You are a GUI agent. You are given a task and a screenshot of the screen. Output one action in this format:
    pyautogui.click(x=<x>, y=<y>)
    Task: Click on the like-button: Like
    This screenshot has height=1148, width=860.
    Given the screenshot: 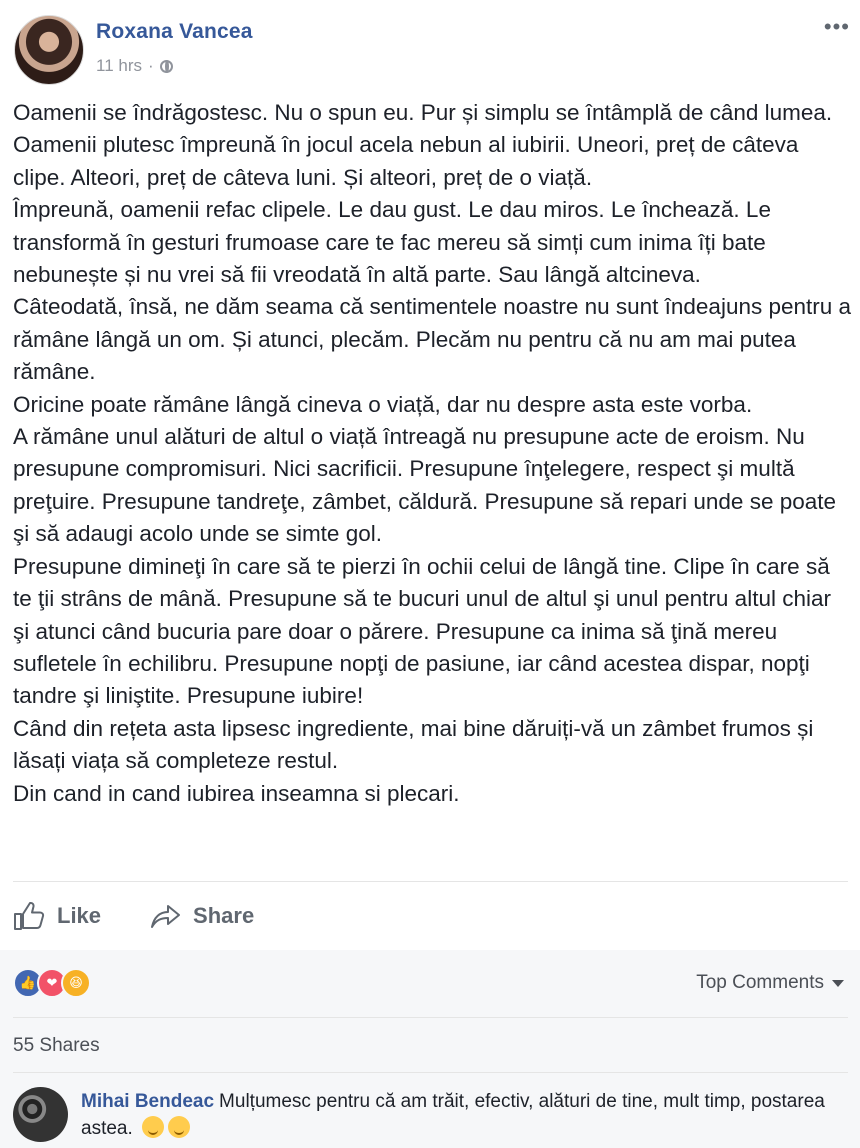 What is the action you would take?
    pyautogui.click(x=57, y=916)
    